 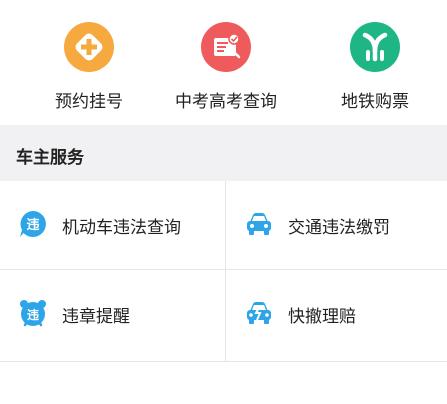 I want to click on car-claim-icon, so click(x=259, y=313).